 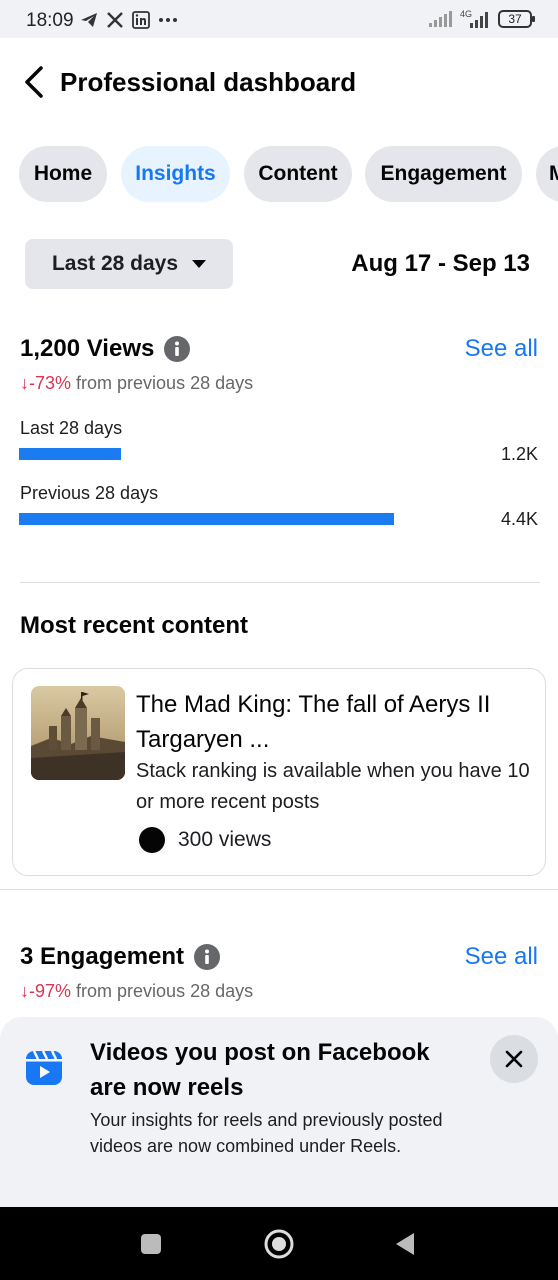 I want to click on engagement-title: 3 Engagement, so click(x=102, y=956).